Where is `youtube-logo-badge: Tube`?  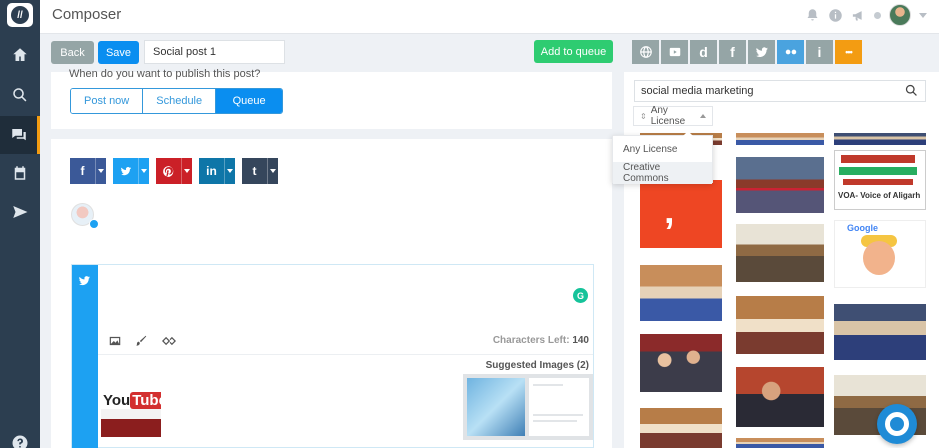
youtube-logo-badge: Tube is located at coordinates (145, 400).